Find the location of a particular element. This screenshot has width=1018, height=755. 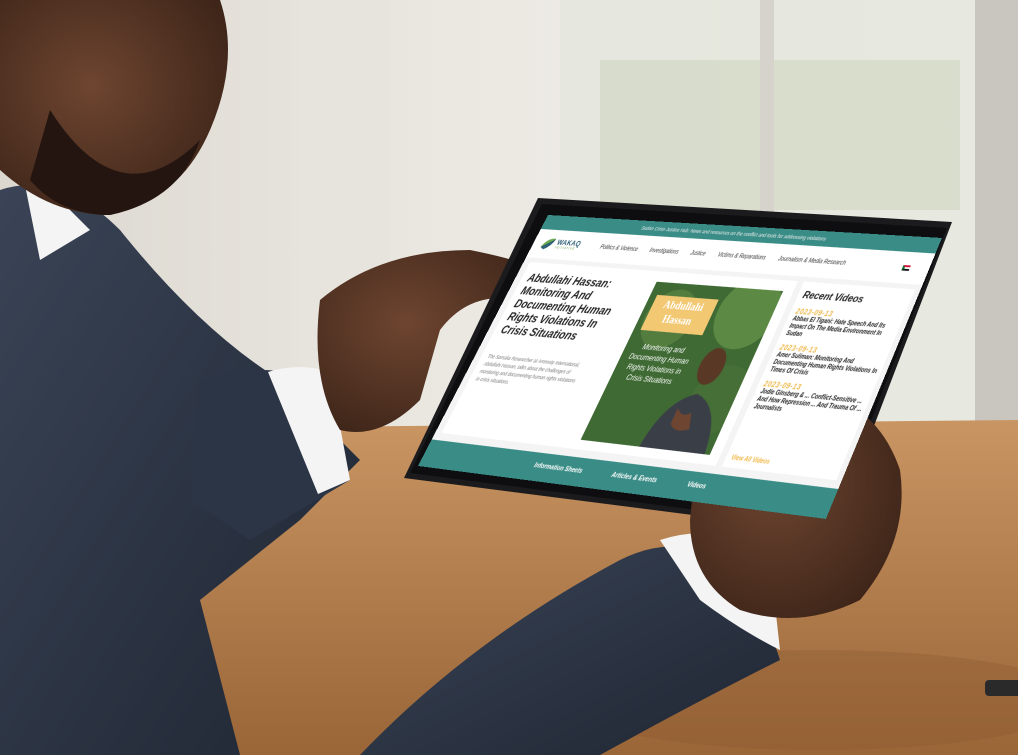

section-information-sheets: Information Sheets is located at coordinates (558, 468).